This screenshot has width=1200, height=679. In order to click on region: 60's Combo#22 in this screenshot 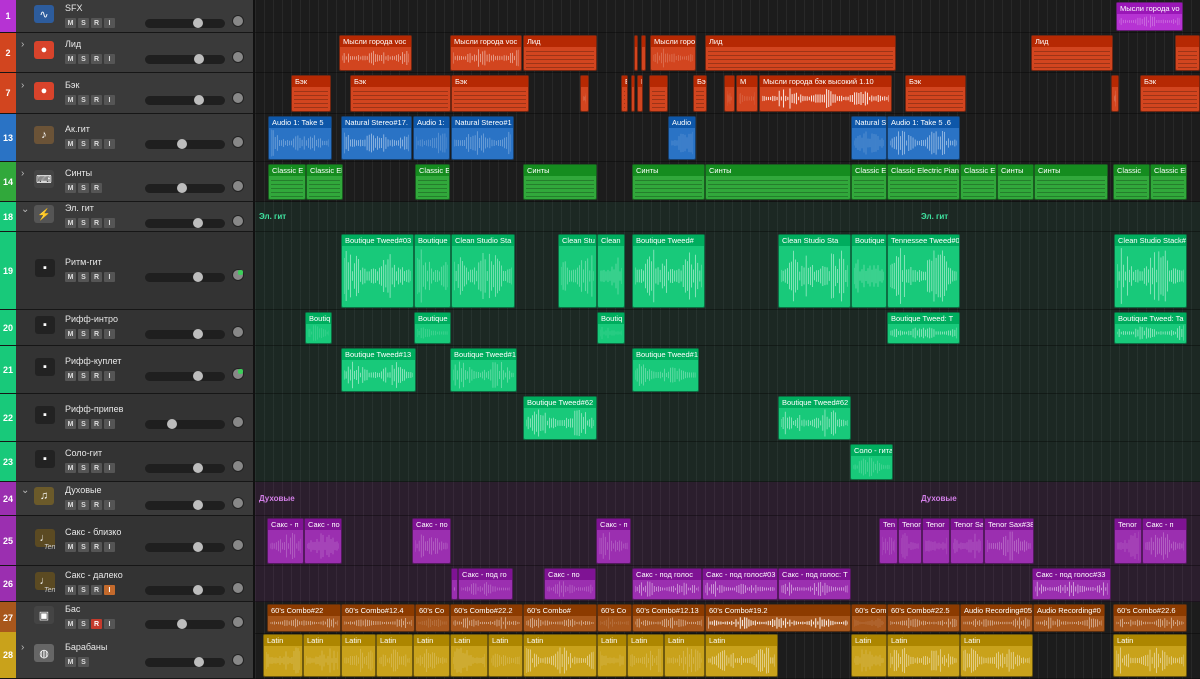, I will do `click(304, 618)`.